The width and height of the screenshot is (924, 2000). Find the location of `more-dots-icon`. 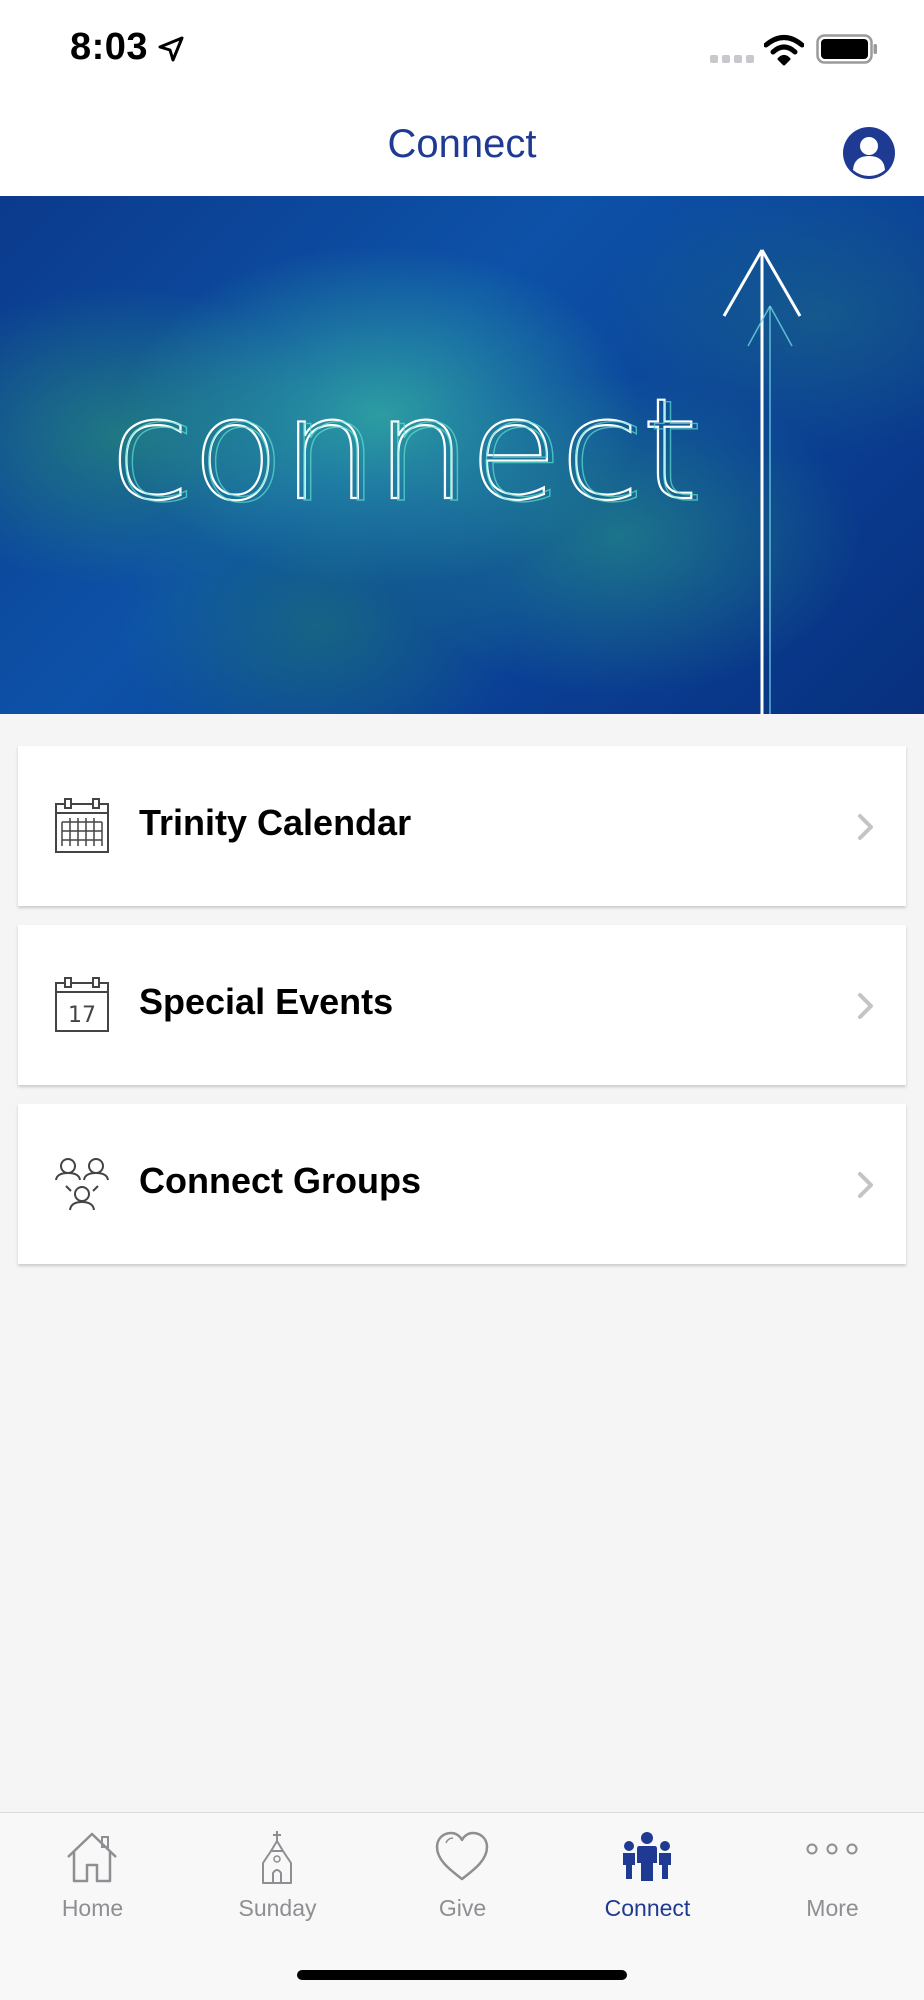

more-dots-icon is located at coordinates (832, 1849).